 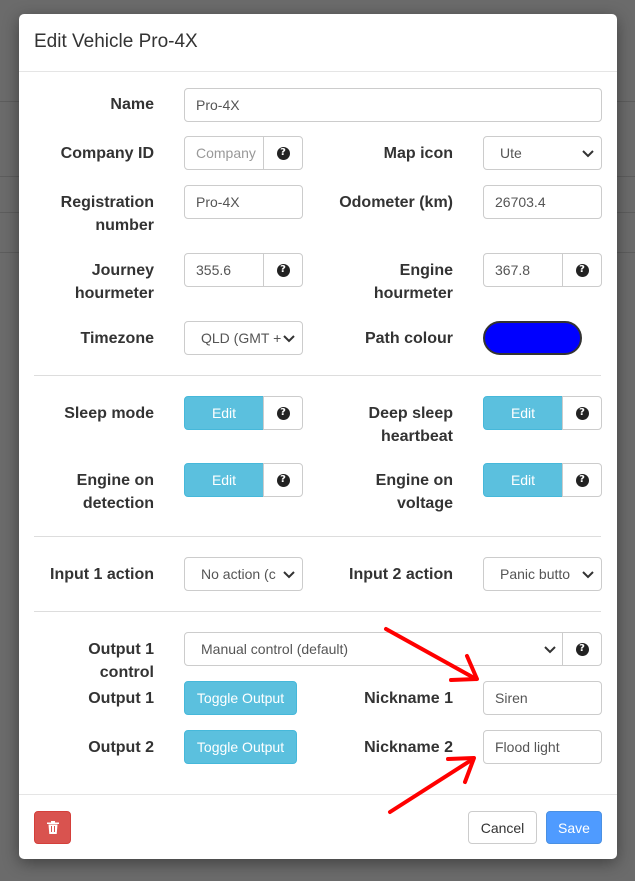 I want to click on modal-footer: Cancel Save, so click(x=318, y=826).